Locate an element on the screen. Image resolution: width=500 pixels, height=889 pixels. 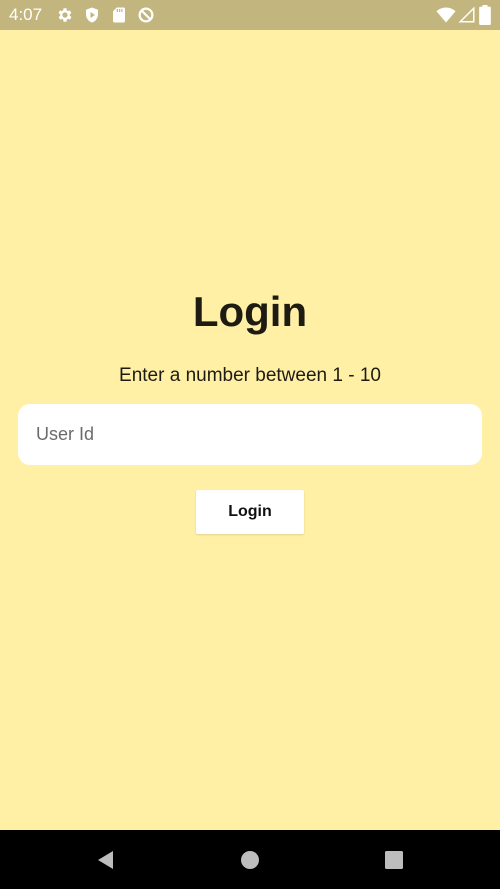
status-bar: 4:07 is located at coordinates (250, 15).